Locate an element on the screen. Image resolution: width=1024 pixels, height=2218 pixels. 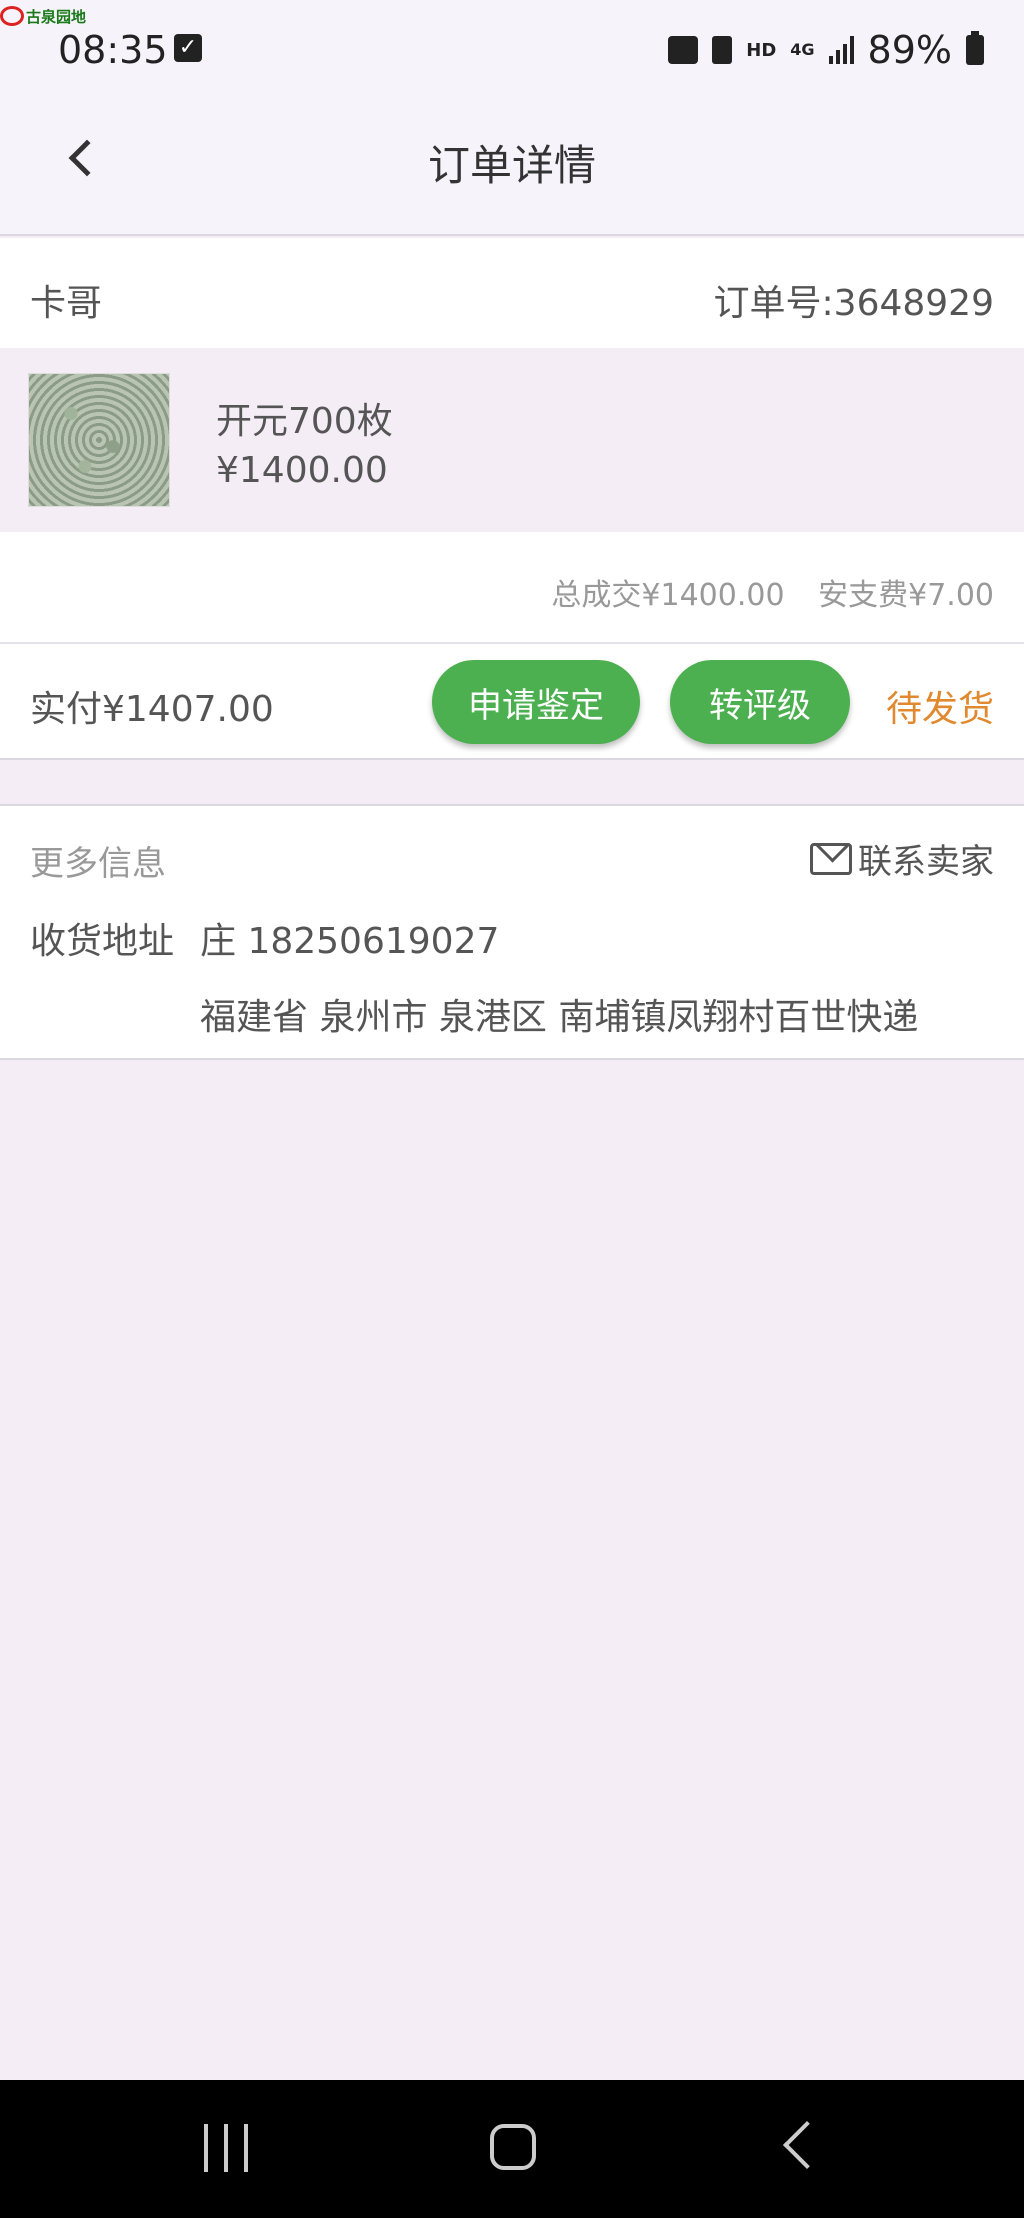
hd-indicator: HD is located at coordinates (761, 50).